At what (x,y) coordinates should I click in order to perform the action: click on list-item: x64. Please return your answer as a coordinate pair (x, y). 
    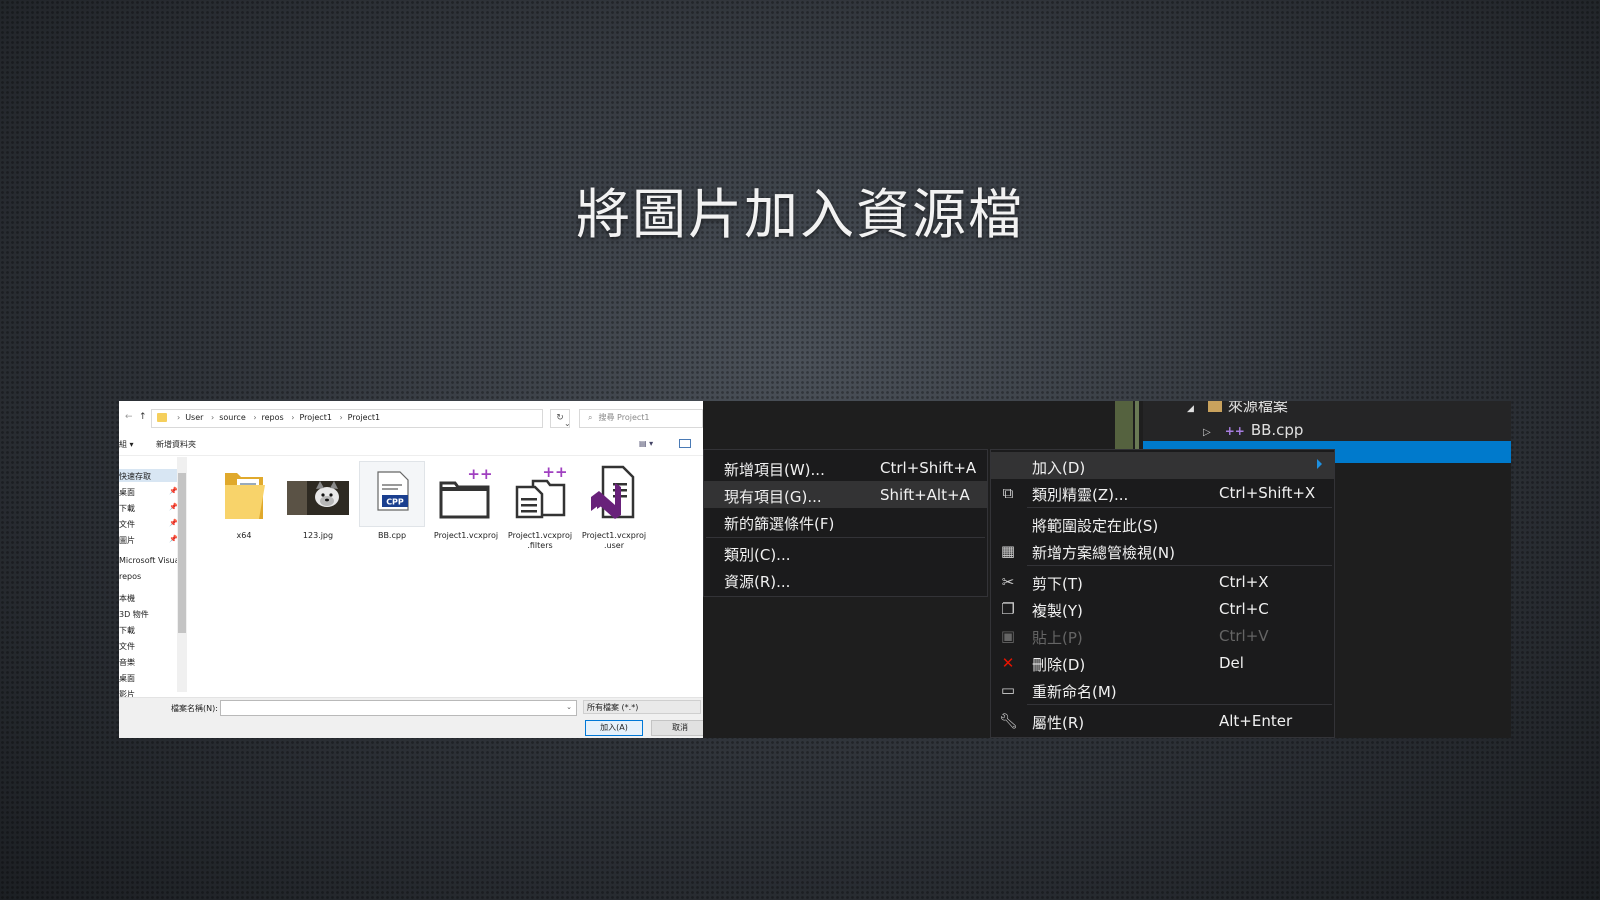
    Looking at the image, I should click on (244, 501).